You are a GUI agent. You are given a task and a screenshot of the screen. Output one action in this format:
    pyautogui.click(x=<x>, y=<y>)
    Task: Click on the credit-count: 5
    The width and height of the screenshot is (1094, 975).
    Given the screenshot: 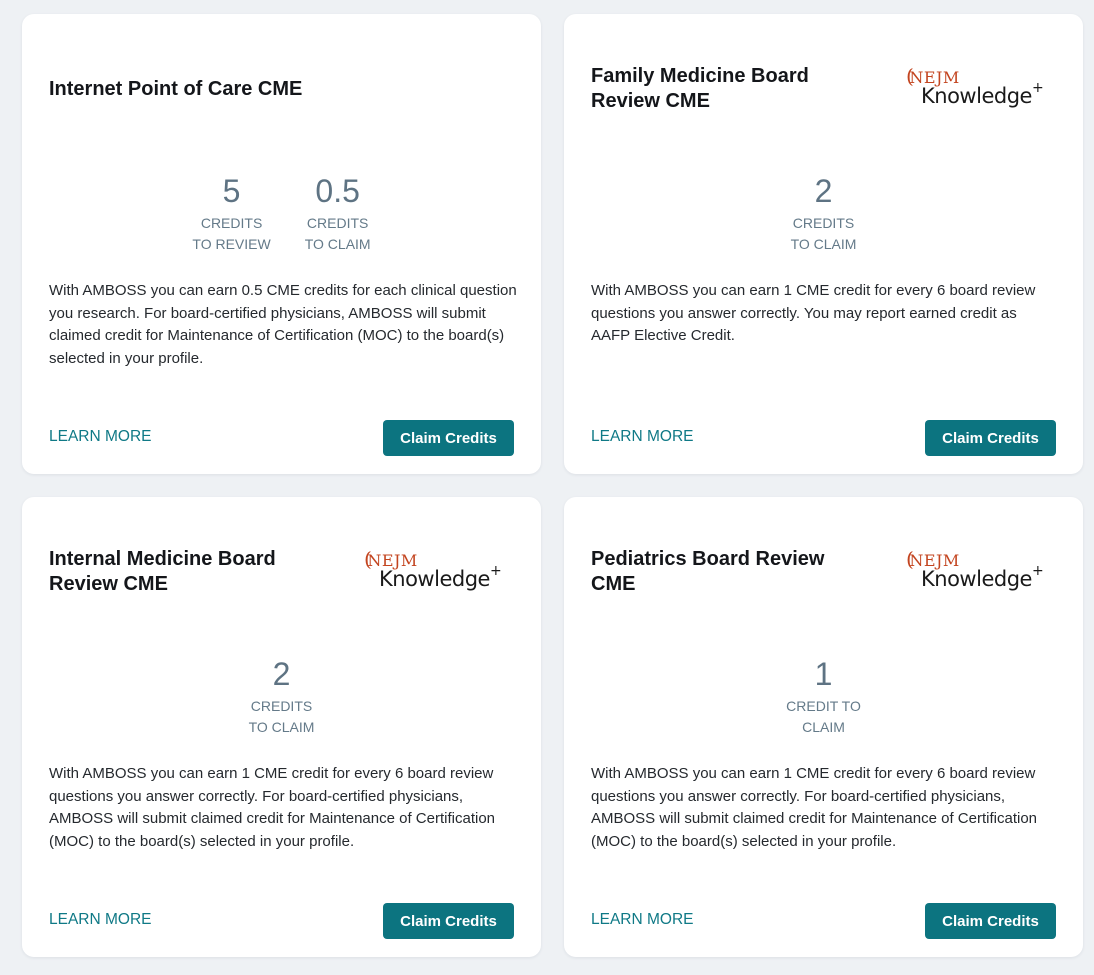 What is the action you would take?
    pyautogui.click(x=231, y=191)
    